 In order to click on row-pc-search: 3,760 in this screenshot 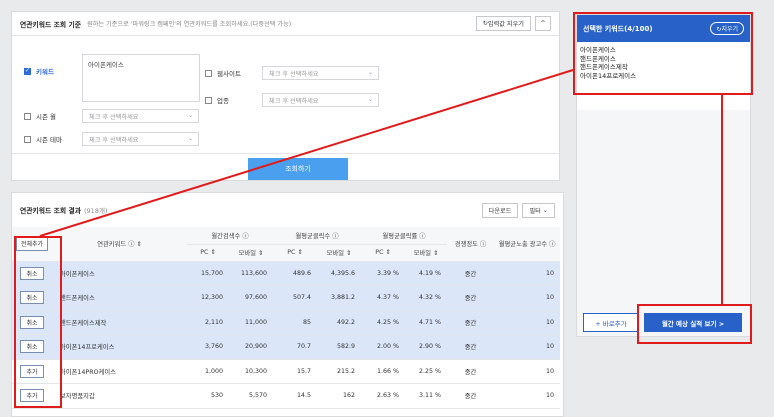, I will do `click(208, 347)`.